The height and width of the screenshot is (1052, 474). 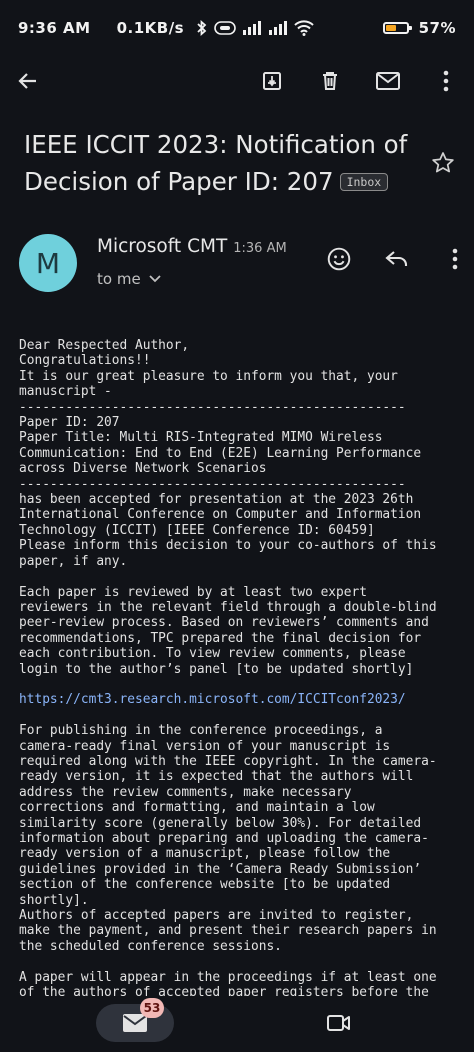 I want to click on delete-icon, so click(x=330, y=81).